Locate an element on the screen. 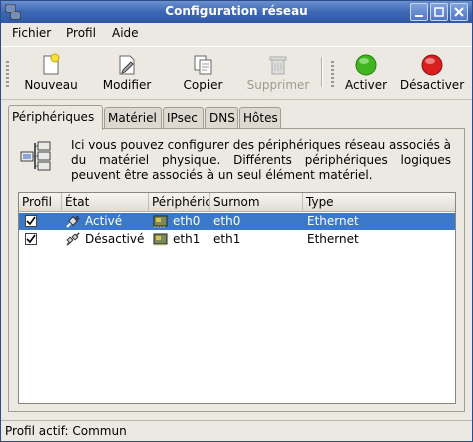 The height and width of the screenshot is (442, 473). copy-button: Copier is located at coordinates (203, 72).